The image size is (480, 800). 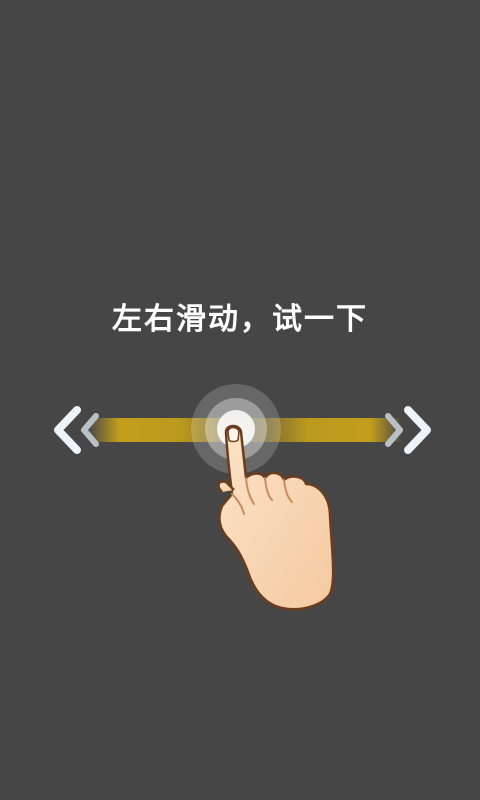 What do you see at coordinates (240, 319) in the screenshot?
I see `swipe-hint-text: 左右滑动，试一下` at bounding box center [240, 319].